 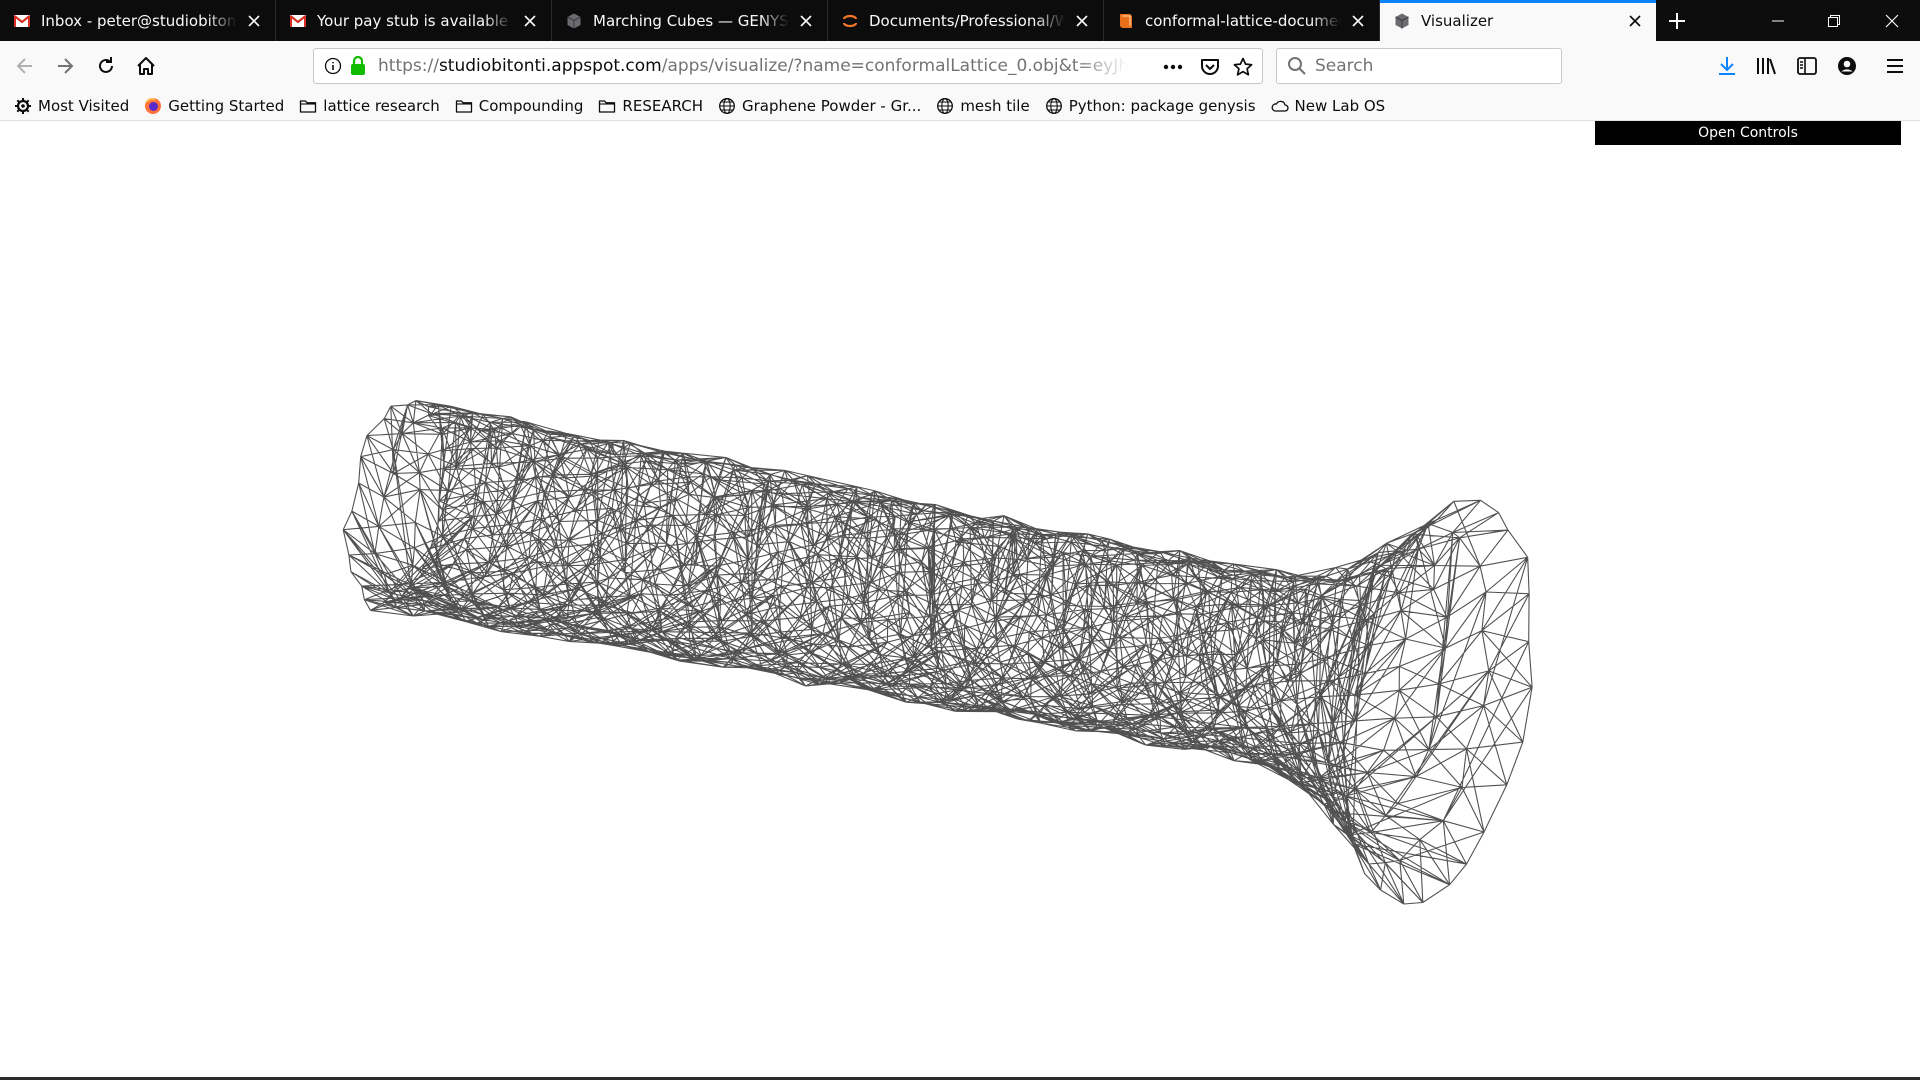 I want to click on firefox-icon, so click(x=153, y=105).